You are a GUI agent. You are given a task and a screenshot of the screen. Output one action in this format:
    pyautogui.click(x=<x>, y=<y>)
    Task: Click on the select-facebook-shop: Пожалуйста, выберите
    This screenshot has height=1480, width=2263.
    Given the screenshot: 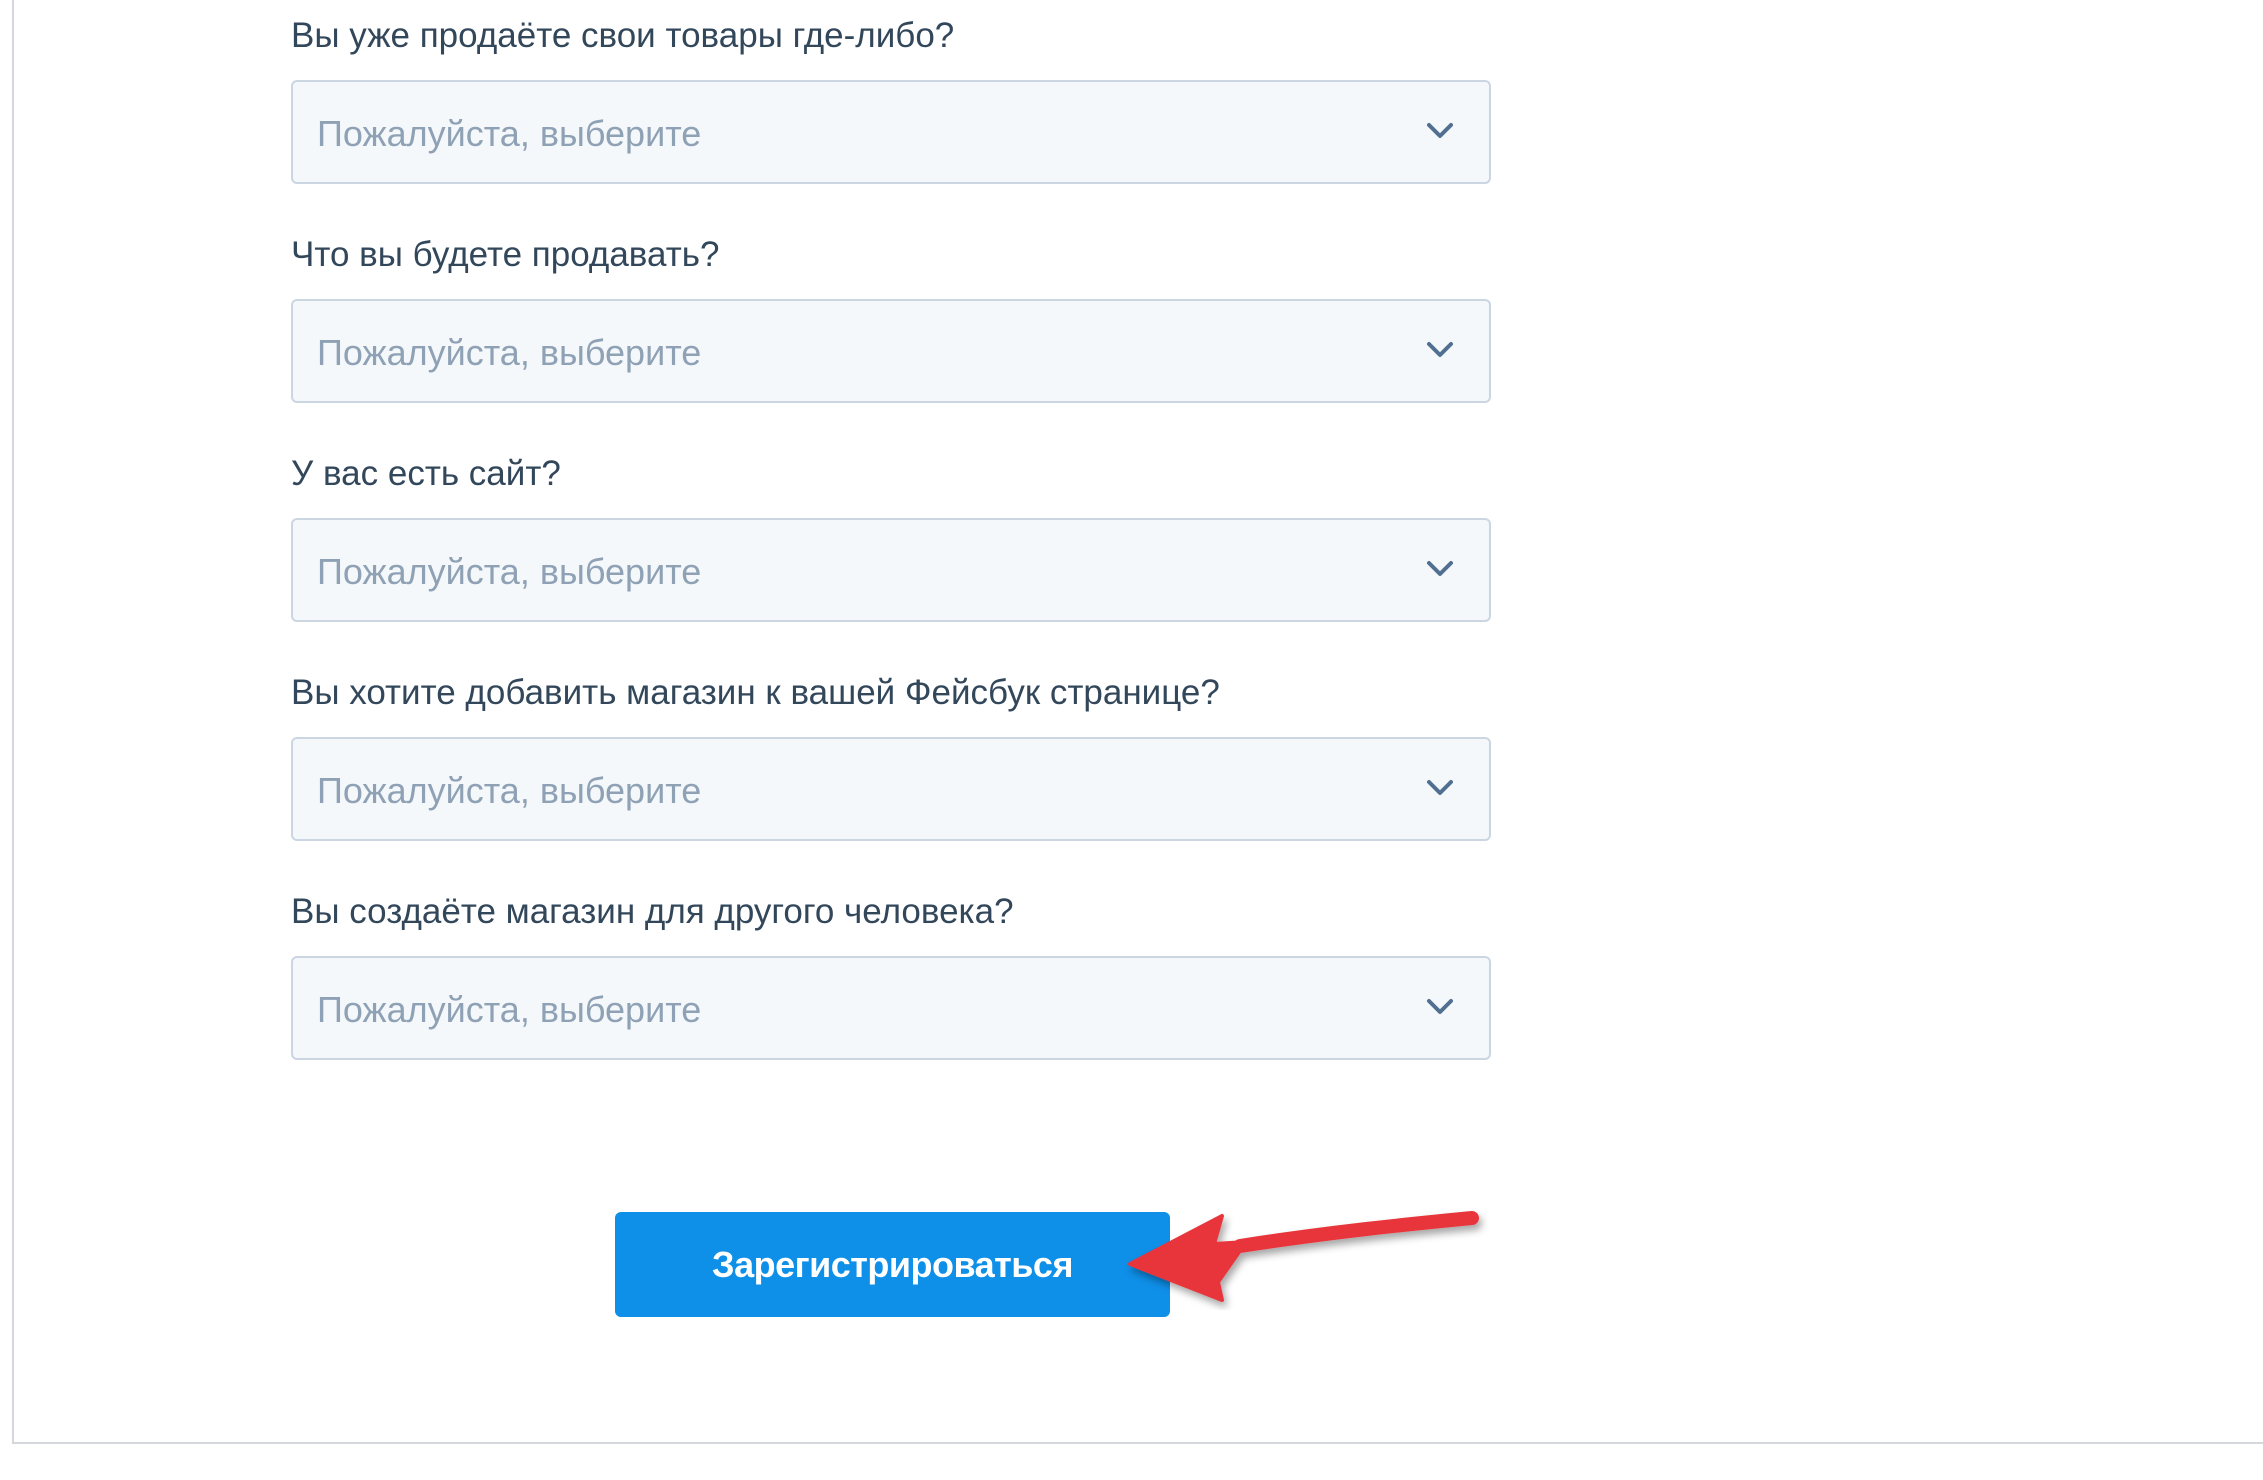 What is the action you would take?
    pyautogui.click(x=891, y=789)
    